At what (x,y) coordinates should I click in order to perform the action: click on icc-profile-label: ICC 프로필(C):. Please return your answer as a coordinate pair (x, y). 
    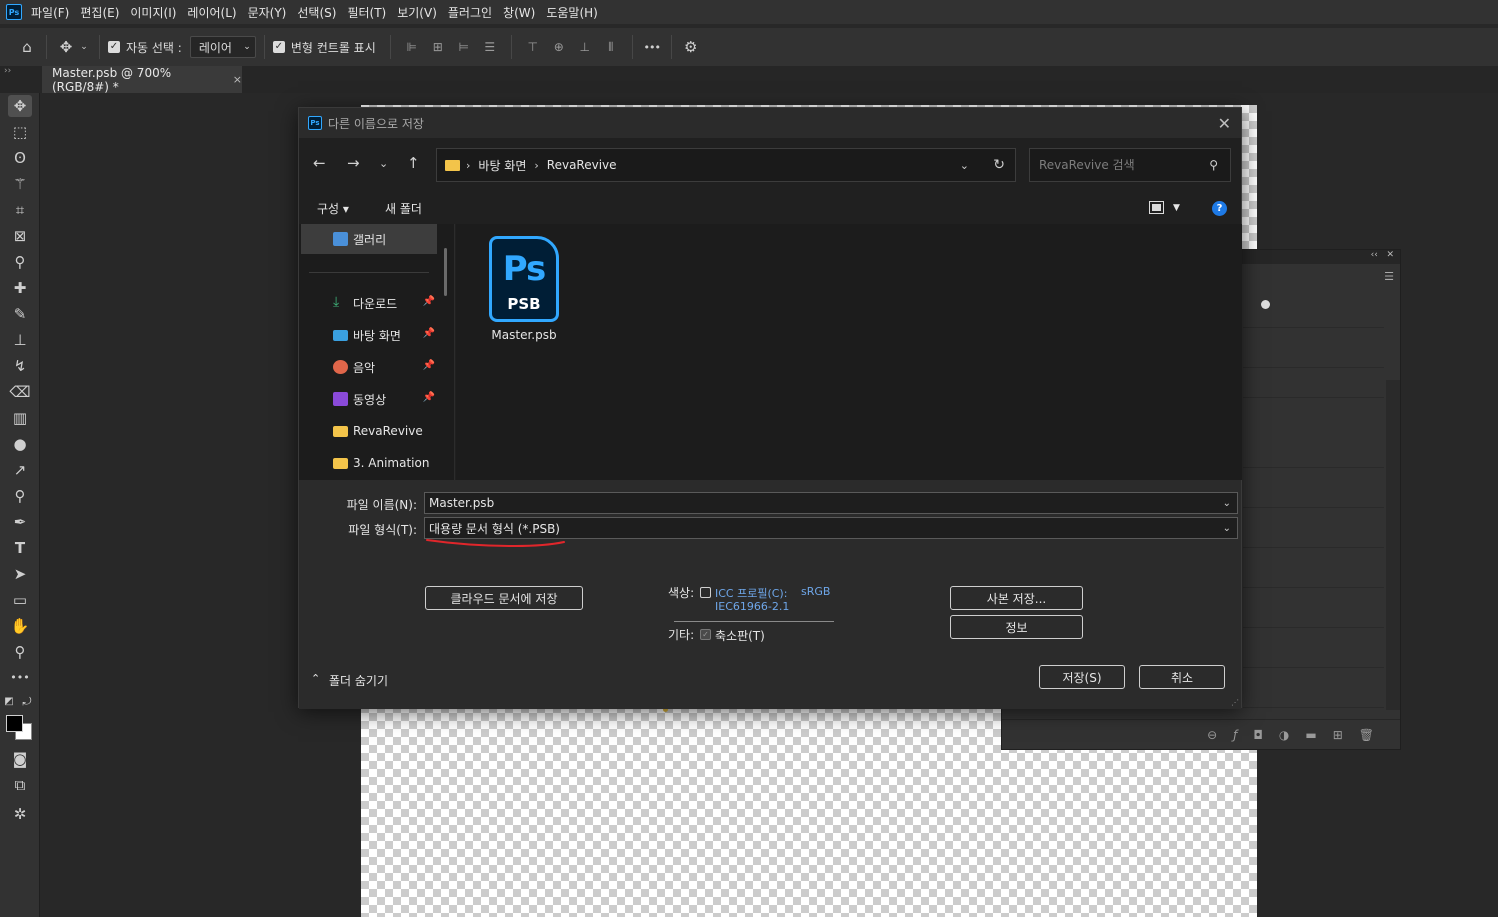
    Looking at the image, I should click on (751, 593).